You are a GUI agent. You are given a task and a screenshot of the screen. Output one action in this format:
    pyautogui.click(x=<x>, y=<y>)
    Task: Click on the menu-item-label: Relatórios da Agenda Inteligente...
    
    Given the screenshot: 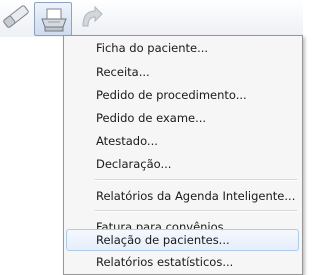 What is the action you would take?
    pyautogui.click(x=196, y=196)
    